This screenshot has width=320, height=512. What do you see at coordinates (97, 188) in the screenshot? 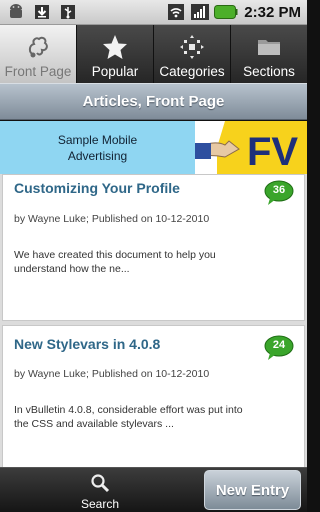
I see `article-title: Customizing Your Profile` at bounding box center [97, 188].